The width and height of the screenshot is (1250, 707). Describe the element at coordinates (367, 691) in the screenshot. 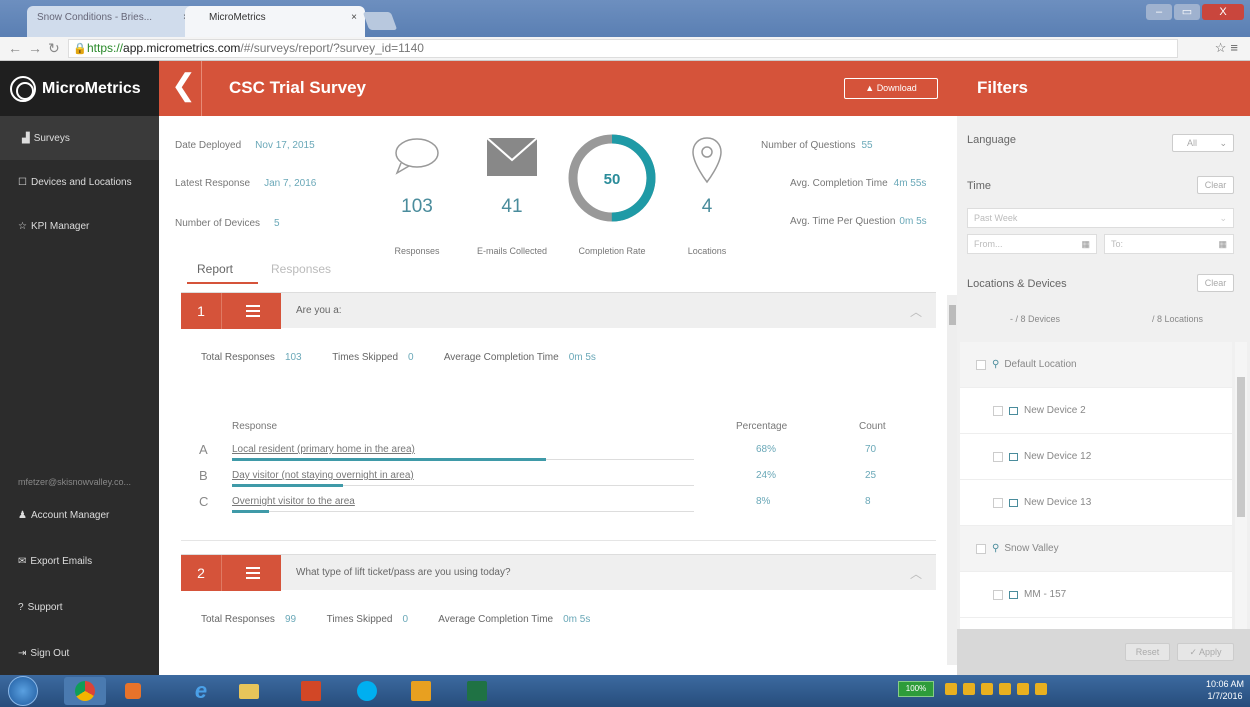

I see `skype-icon` at that location.